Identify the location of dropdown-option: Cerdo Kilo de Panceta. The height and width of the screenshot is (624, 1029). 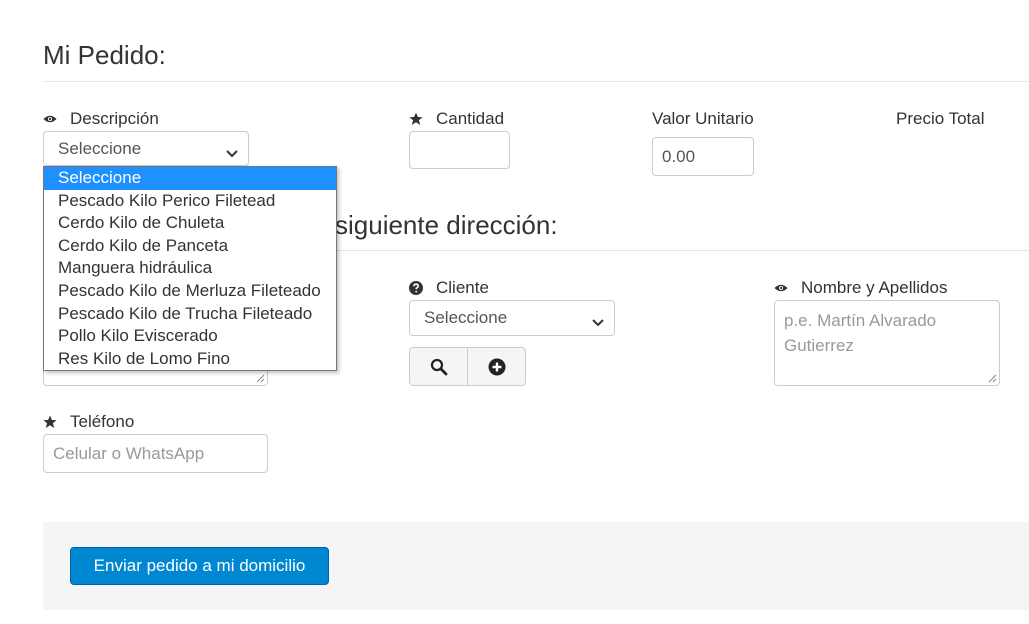
(190, 246).